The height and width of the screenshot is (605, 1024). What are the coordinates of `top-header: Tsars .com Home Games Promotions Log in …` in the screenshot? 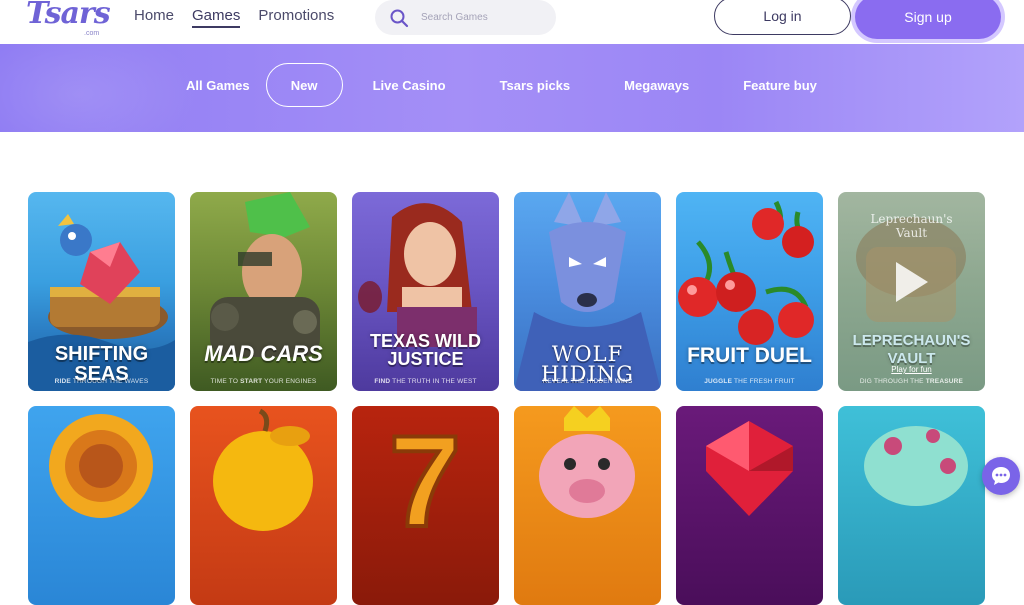 It's located at (512, 22).